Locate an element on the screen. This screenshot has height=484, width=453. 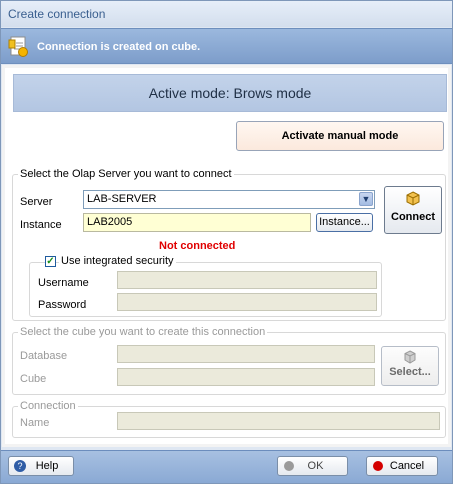
instance-label: Instance is located at coordinates (41, 225).